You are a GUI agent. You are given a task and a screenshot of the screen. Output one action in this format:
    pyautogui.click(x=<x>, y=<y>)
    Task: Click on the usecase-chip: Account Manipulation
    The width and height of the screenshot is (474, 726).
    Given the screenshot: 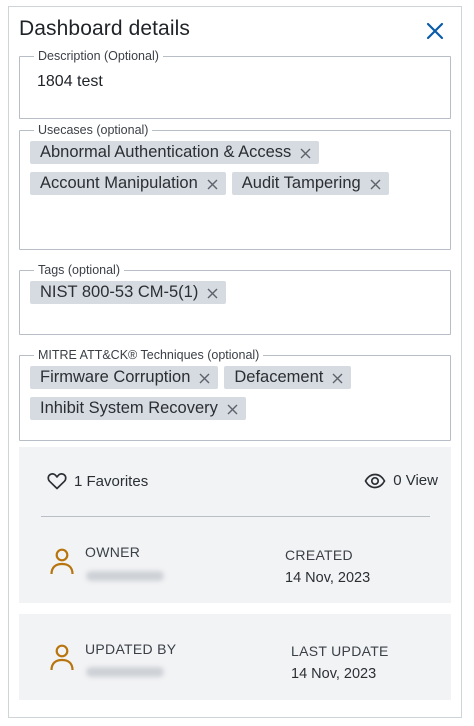 What is the action you would take?
    pyautogui.click(x=128, y=183)
    